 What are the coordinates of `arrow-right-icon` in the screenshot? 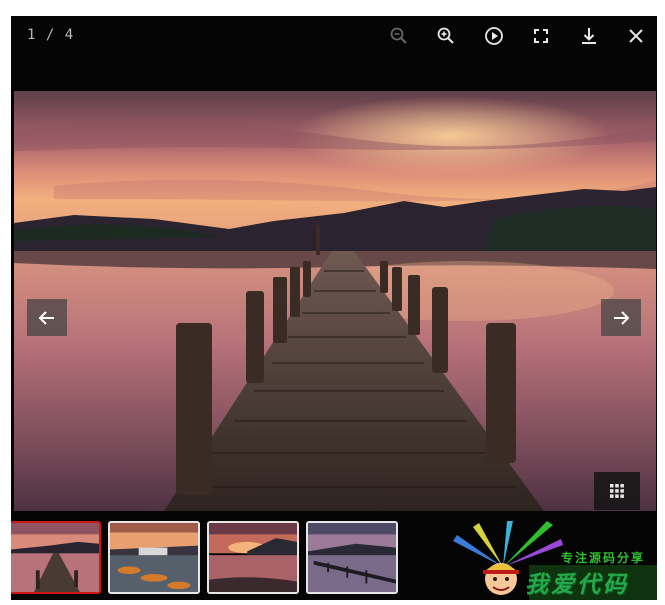 It's located at (622, 317).